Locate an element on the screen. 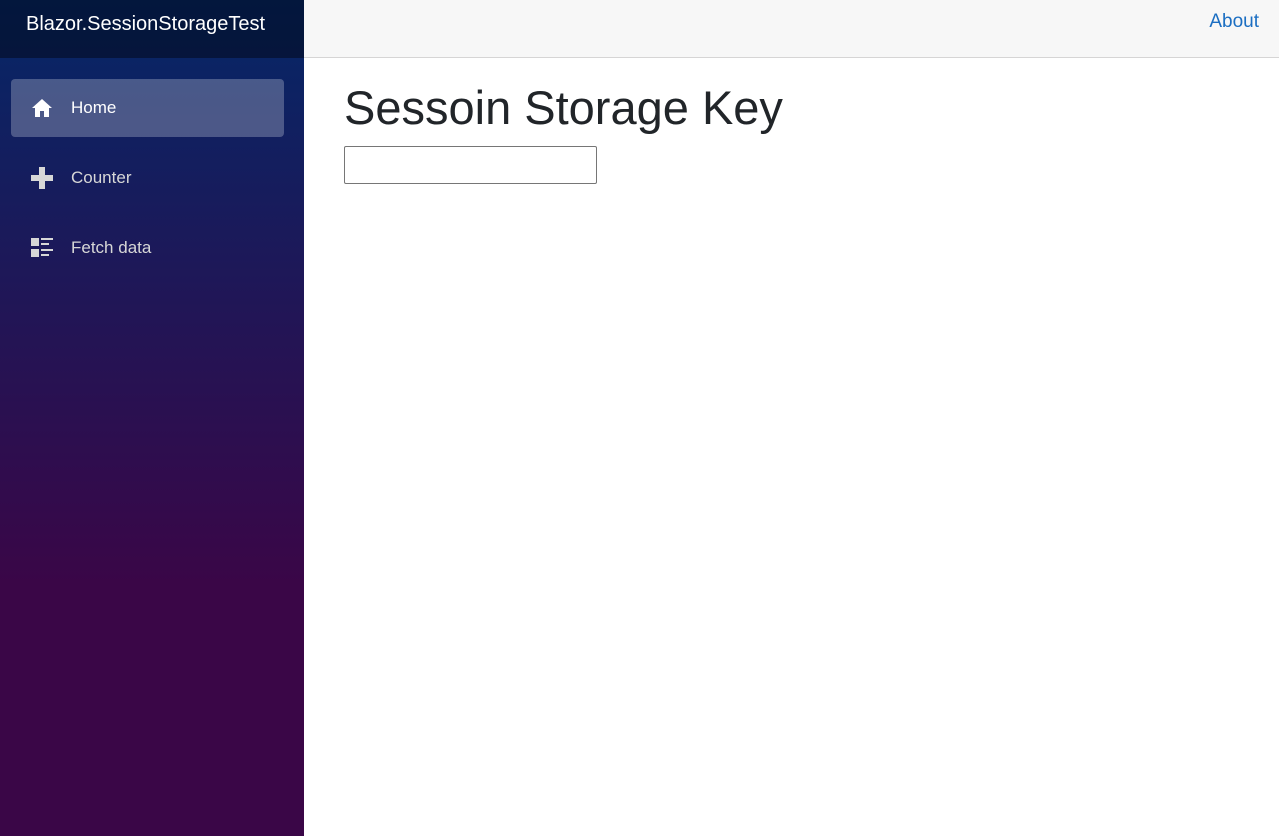  sidebar-item-fetch-data: Fetch data is located at coordinates (147, 248).